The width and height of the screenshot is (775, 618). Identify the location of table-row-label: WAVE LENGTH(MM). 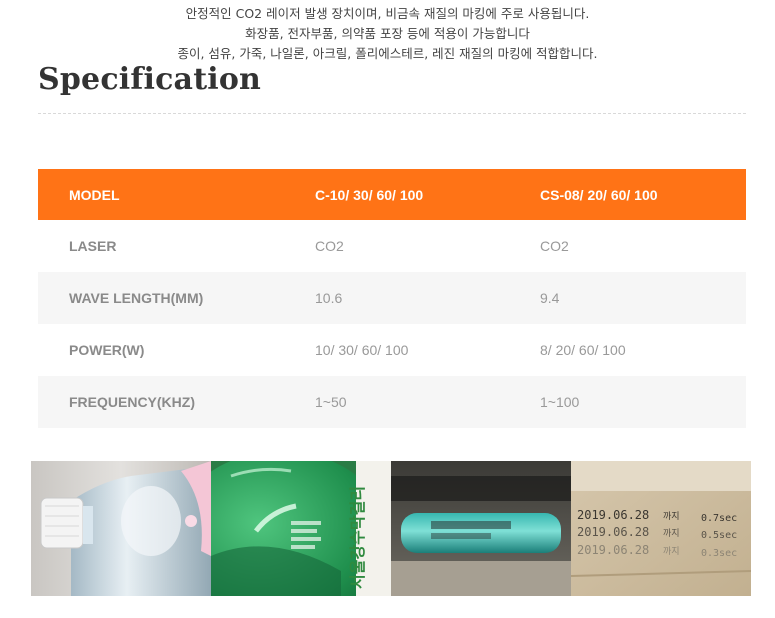
(136, 298).